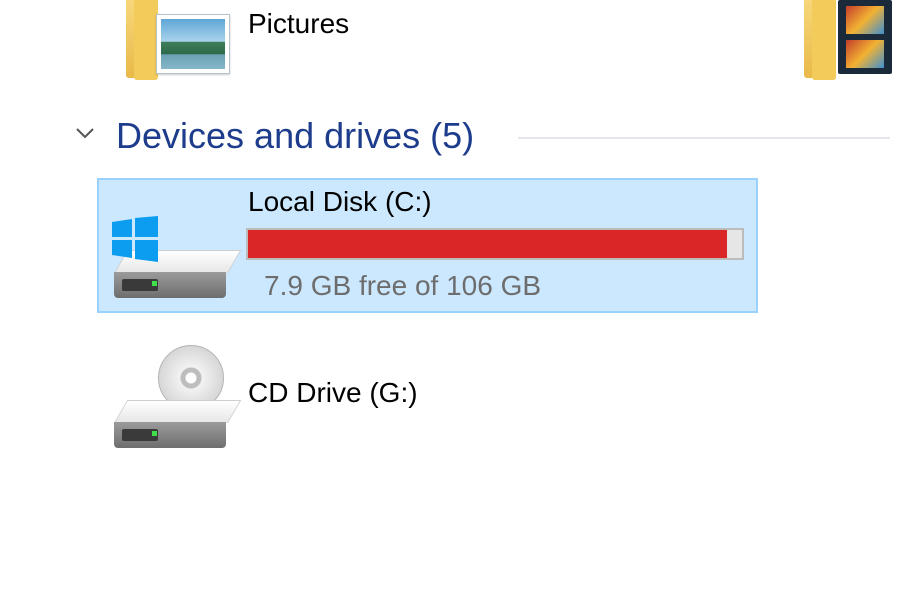 Image resolution: width=900 pixels, height=600 pixels. I want to click on windows-logo-icon, so click(135, 241).